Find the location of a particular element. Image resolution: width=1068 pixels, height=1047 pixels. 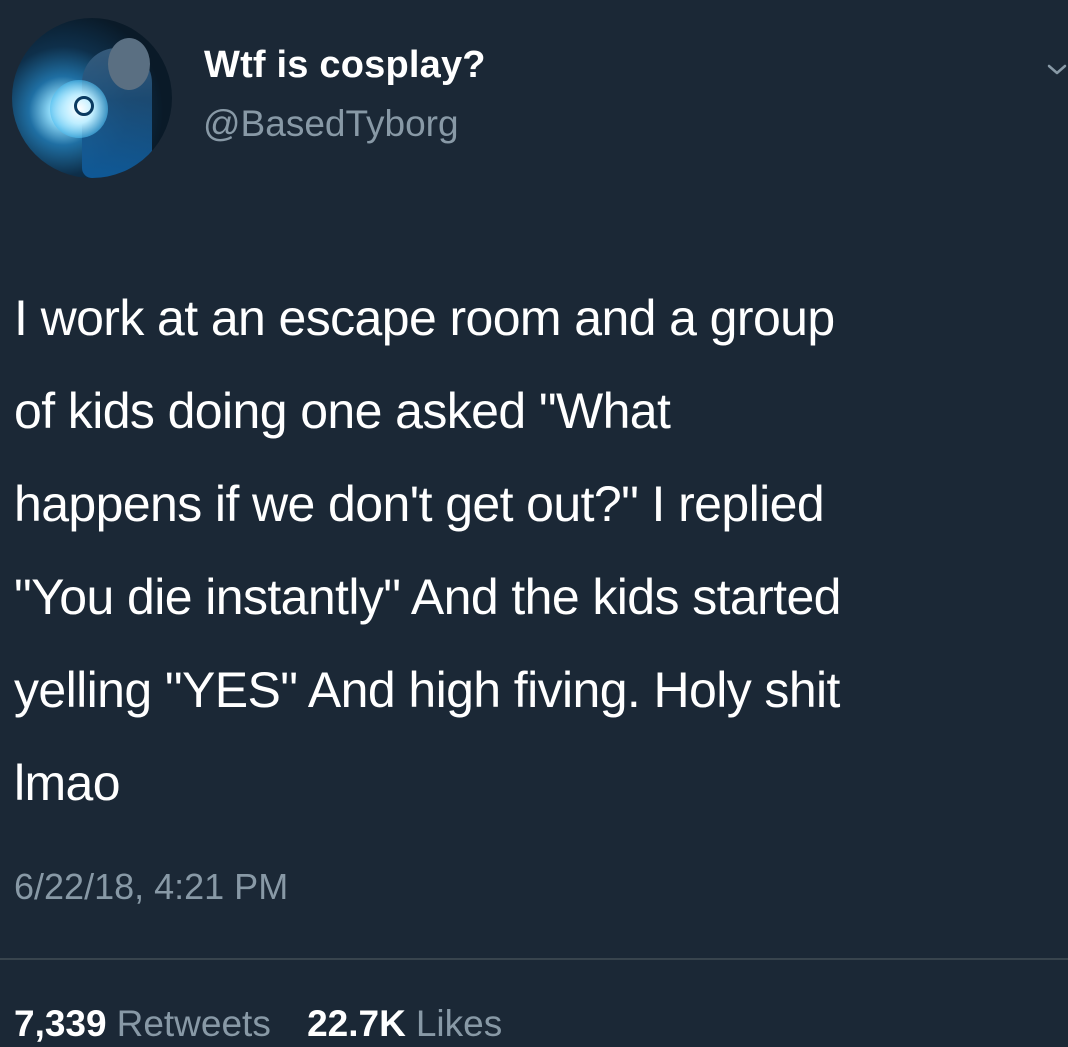

likes-count: 22.7K is located at coordinates (356, 1023).